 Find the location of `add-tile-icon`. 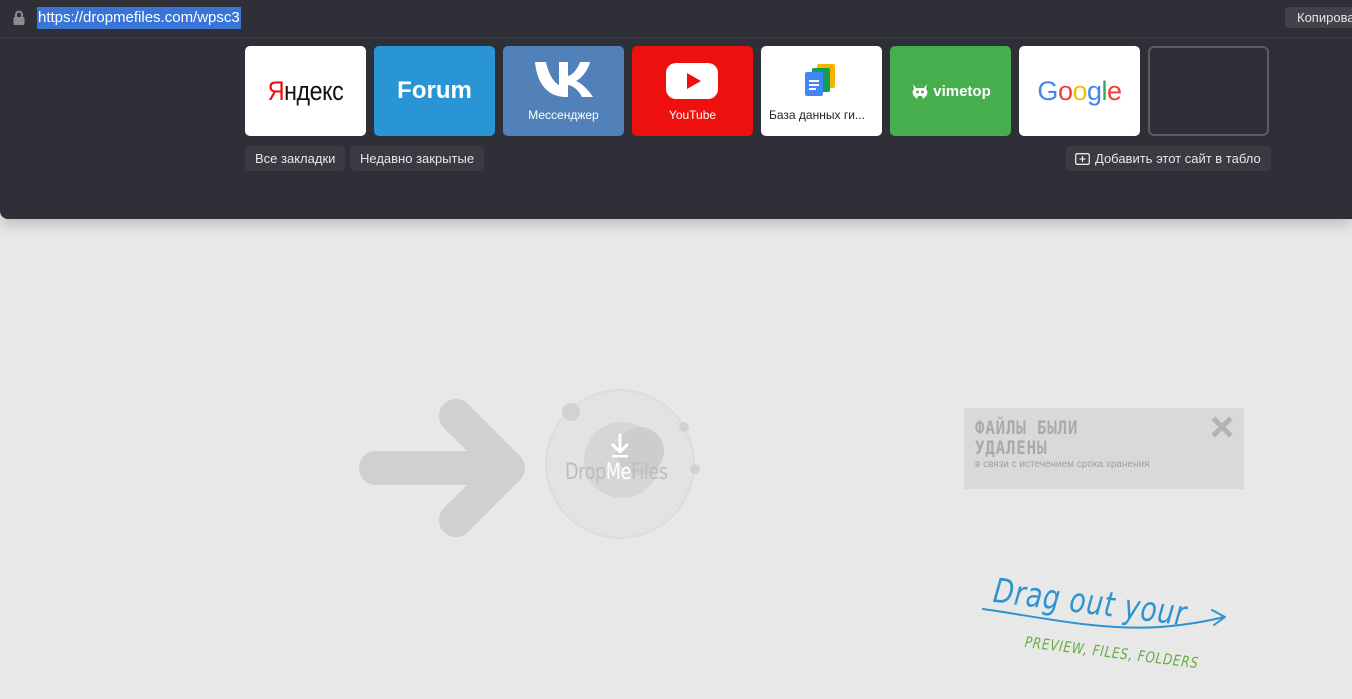

add-tile-icon is located at coordinates (1082, 158).